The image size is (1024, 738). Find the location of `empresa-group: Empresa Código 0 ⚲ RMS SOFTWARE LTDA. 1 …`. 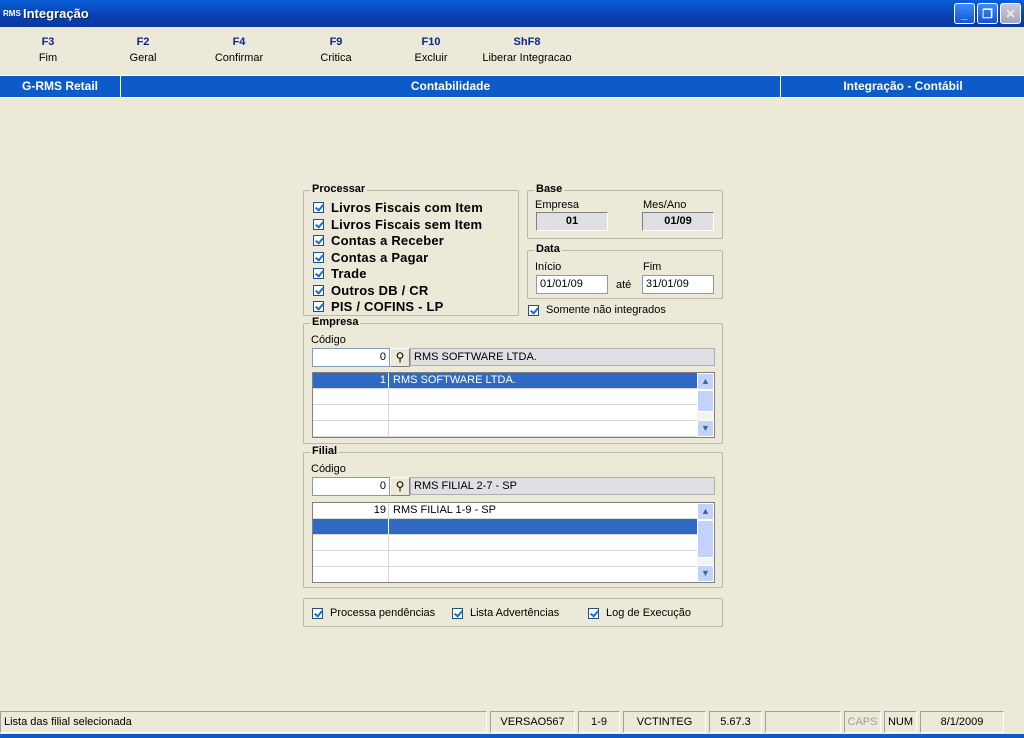

empresa-group: Empresa Código 0 ⚲ RMS SOFTWARE LTDA. 1 … is located at coordinates (513, 380).